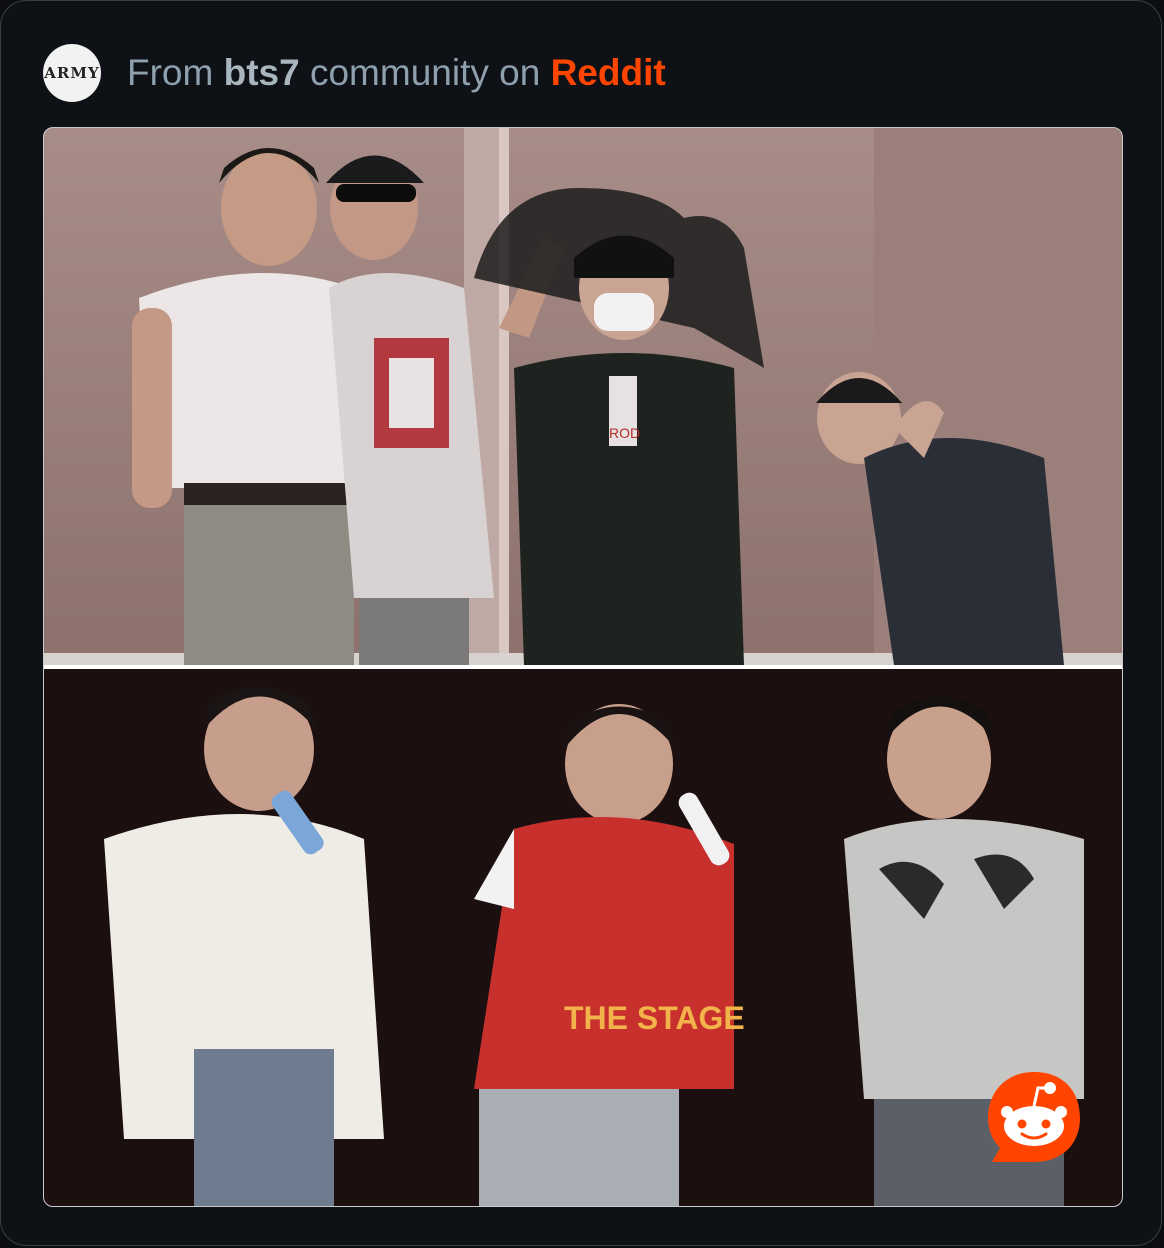  I want to click on community-name-link: bts7, so click(262, 72).